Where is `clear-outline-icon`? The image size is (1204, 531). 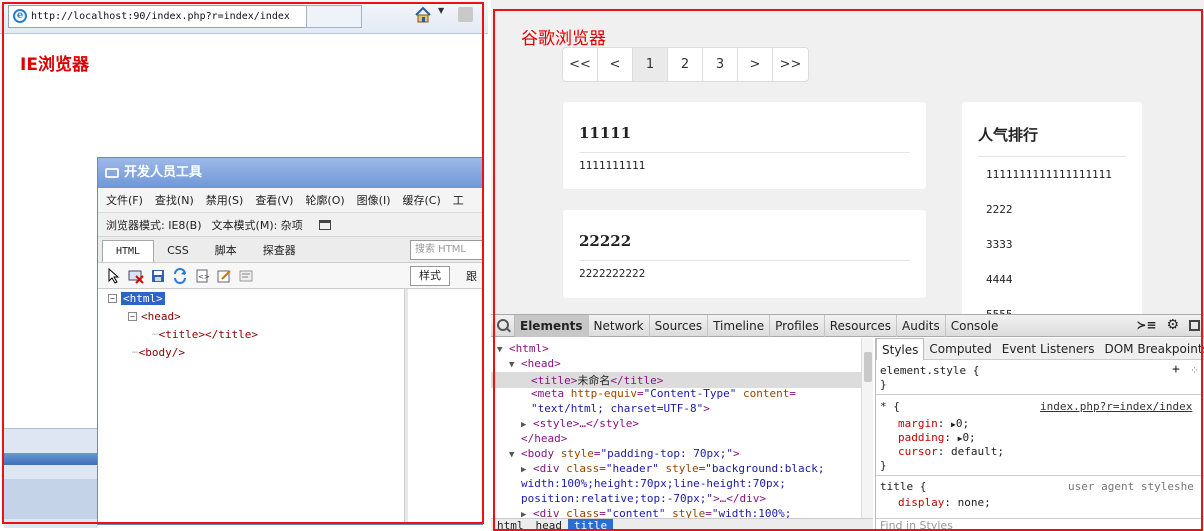 clear-outline-icon is located at coordinates (136, 276).